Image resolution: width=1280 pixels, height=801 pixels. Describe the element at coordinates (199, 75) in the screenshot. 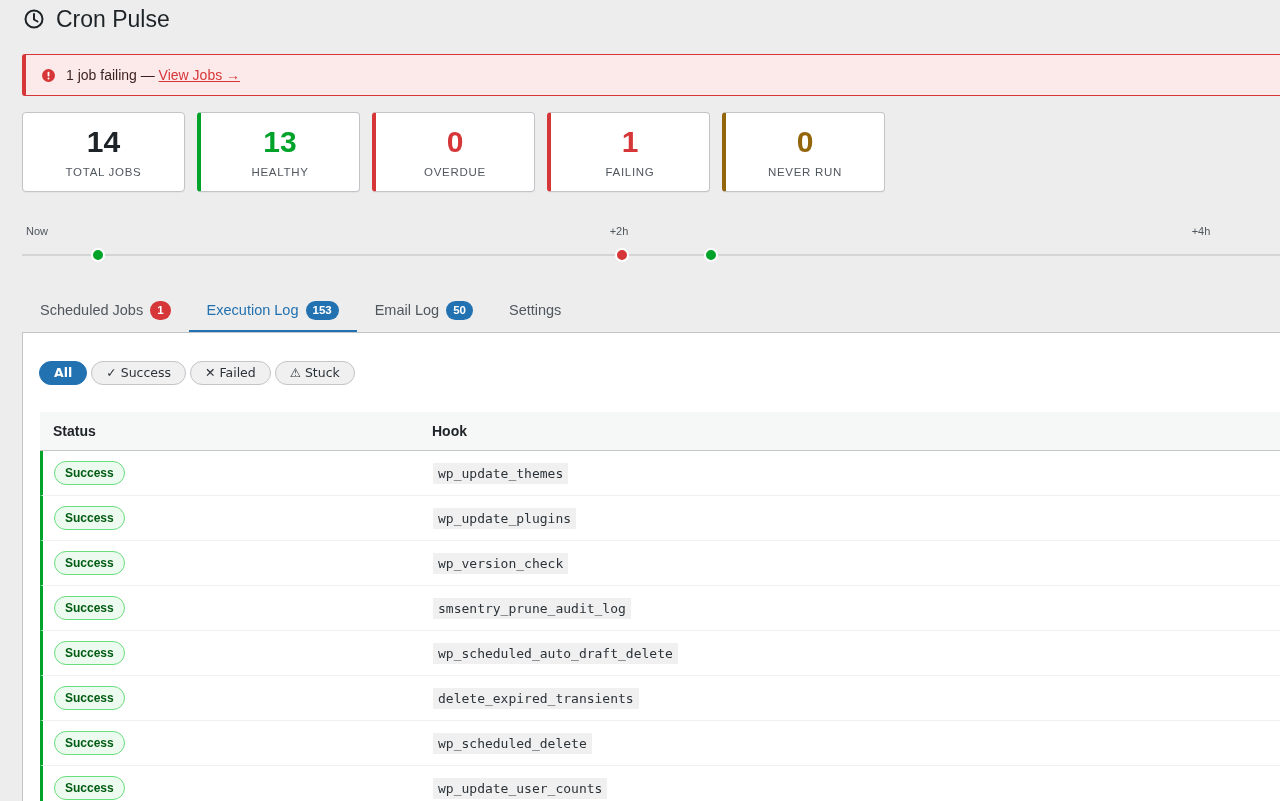

I see `view-jobs-link: View Jobs →` at that location.